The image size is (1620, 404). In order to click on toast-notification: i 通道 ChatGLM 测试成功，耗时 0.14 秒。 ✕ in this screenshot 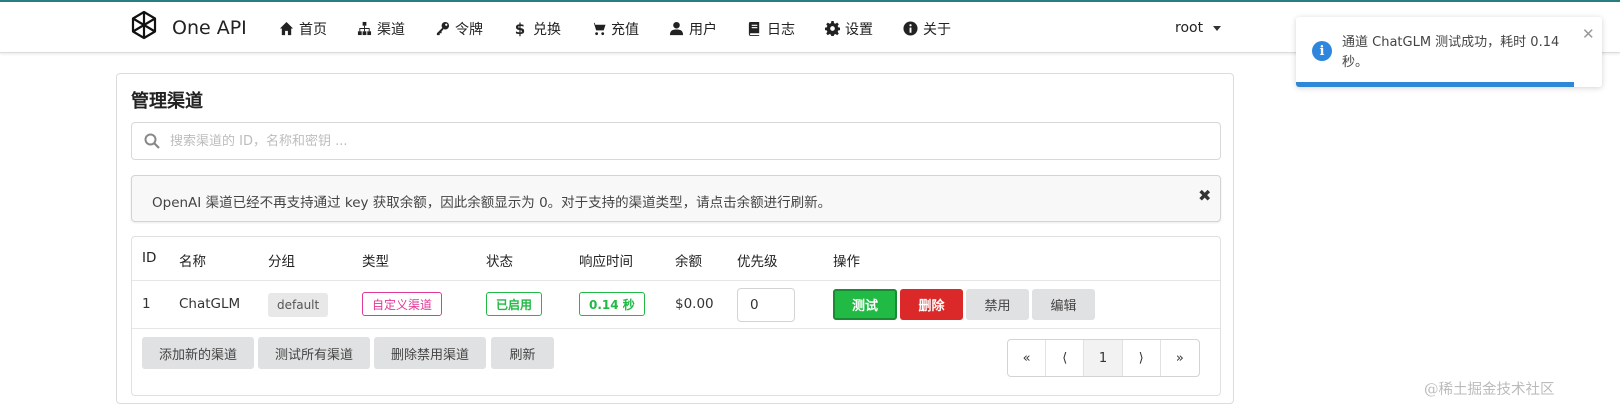, I will do `click(1449, 52)`.